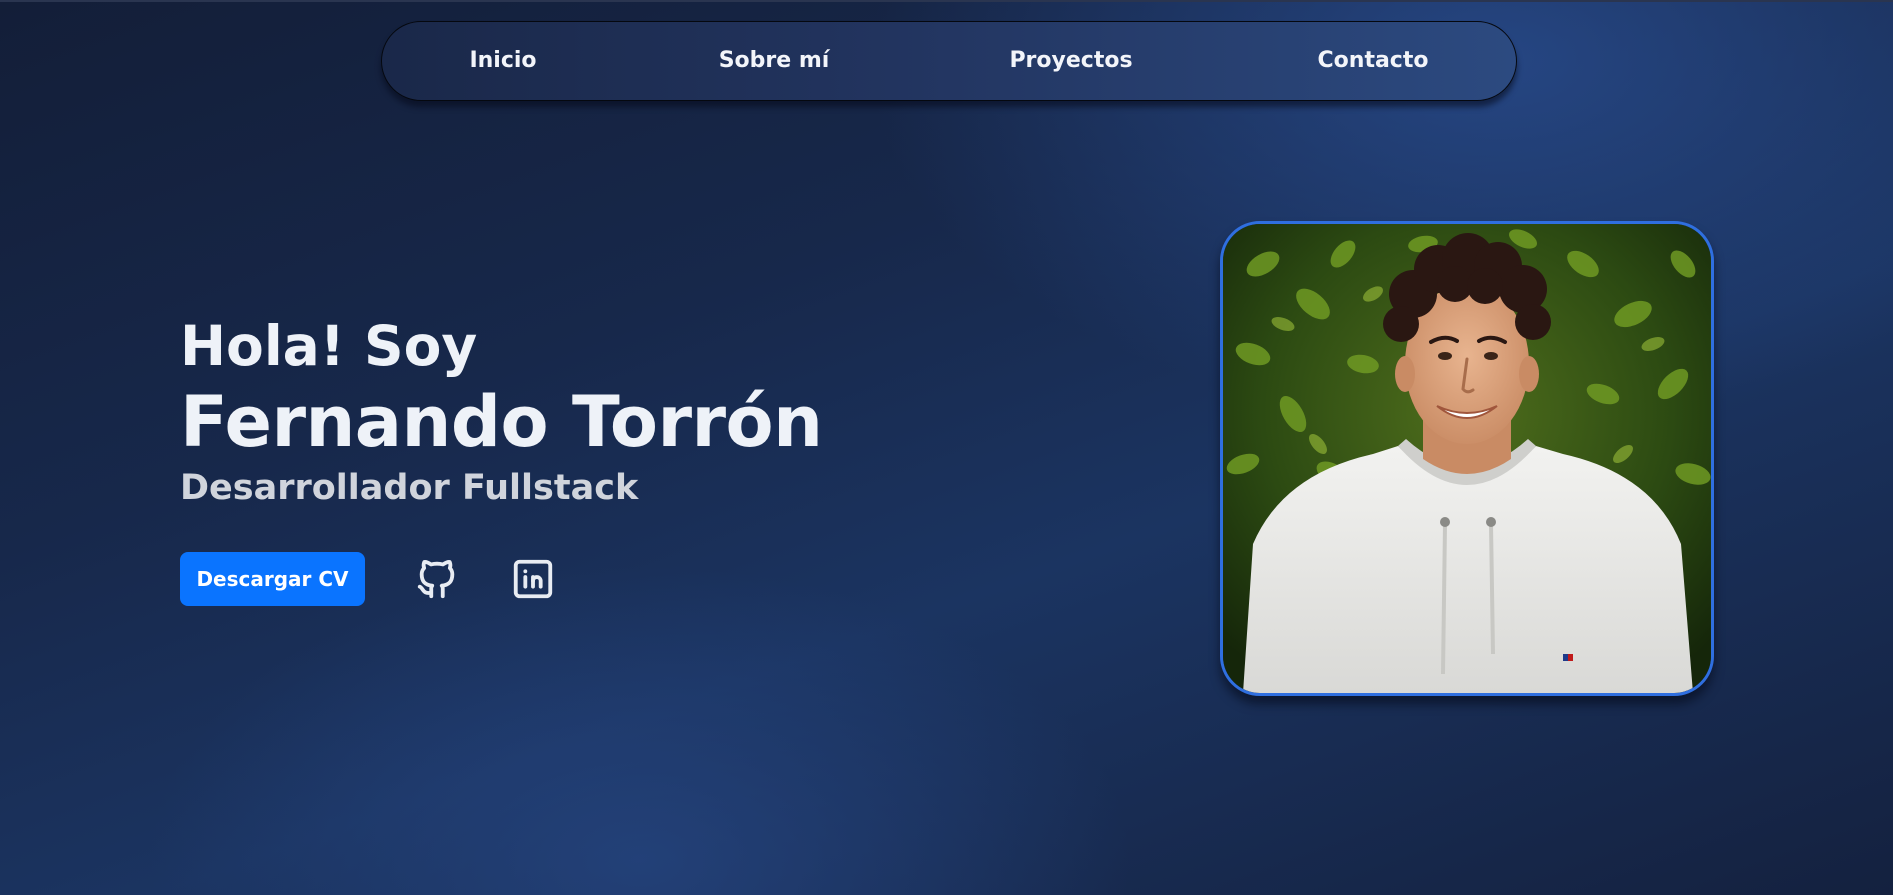 The image size is (1893, 895). I want to click on nav-item-inicio: Inicio, so click(502, 61).